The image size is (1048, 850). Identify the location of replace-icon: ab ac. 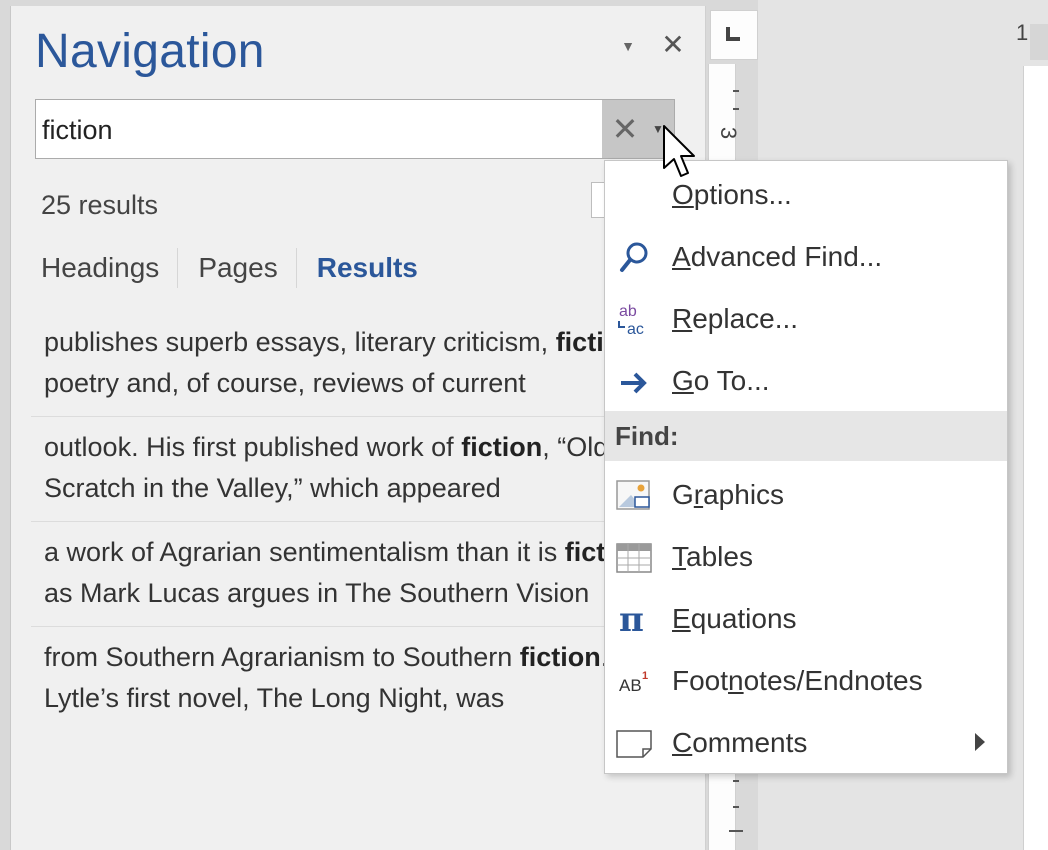
(631, 320).